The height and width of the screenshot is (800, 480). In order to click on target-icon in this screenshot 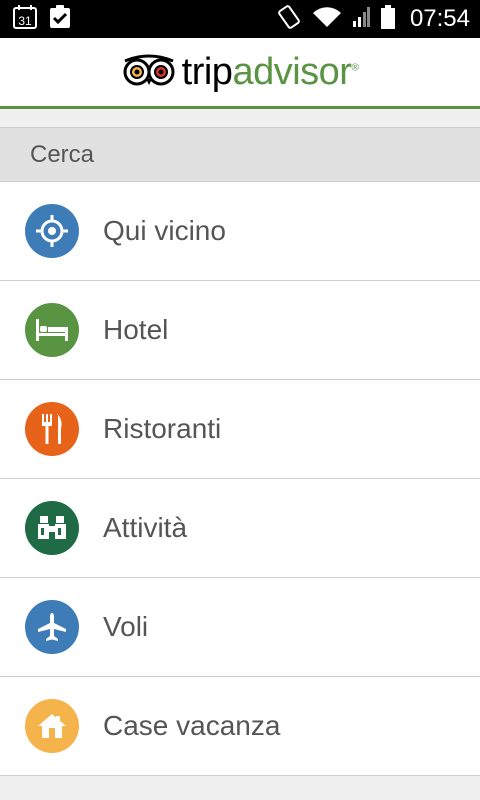, I will do `click(52, 231)`.